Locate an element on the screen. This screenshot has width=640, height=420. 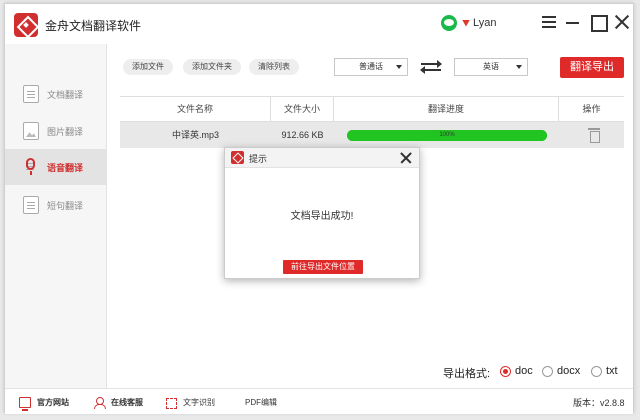
progress-text: 100% is located at coordinates (447, 135).